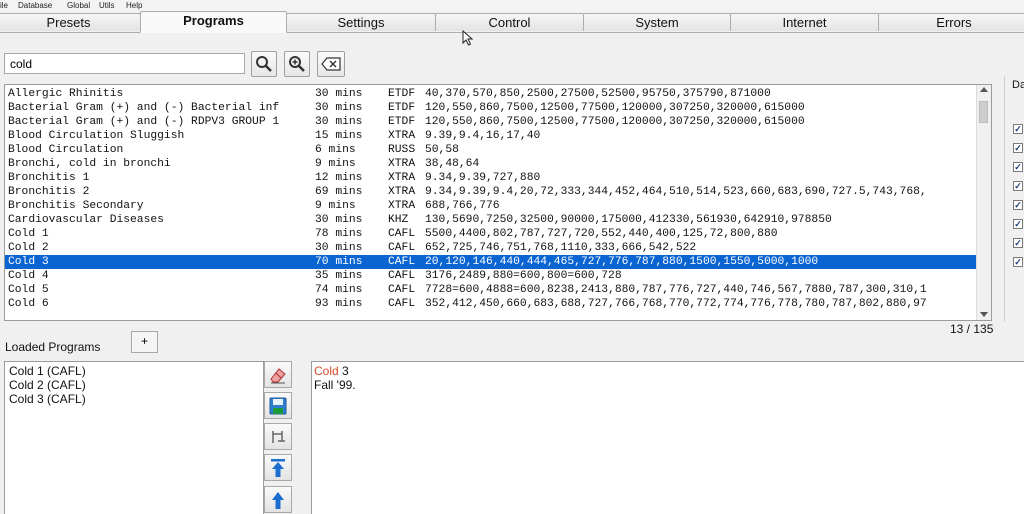 The image size is (1024, 514). I want to click on zoom-in-icon, so click(297, 64).